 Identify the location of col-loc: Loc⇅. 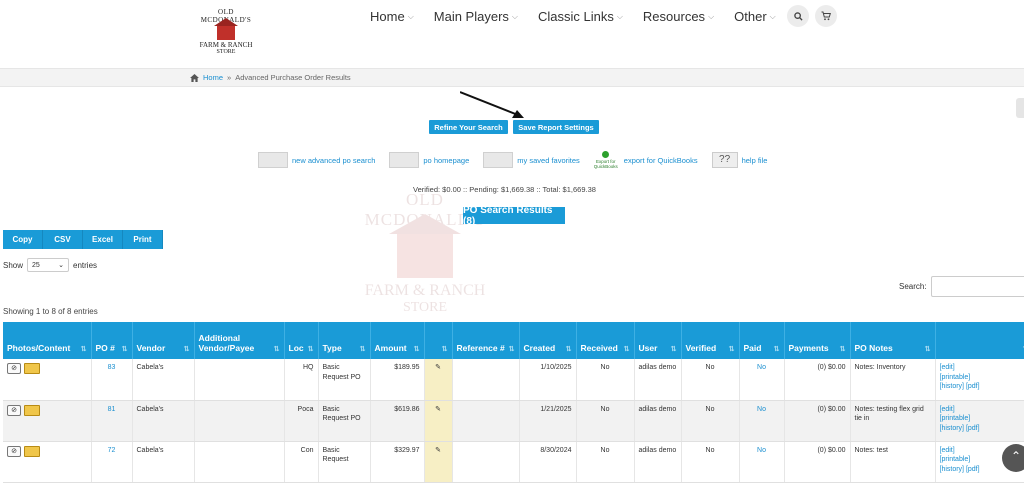
(301, 340).